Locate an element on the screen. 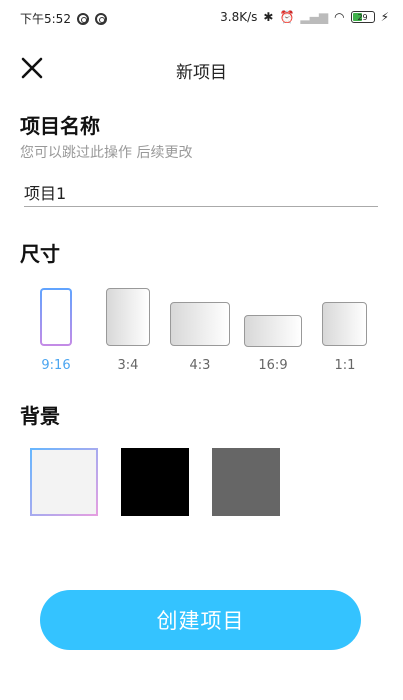 The width and height of the screenshot is (403, 700). signal-icon: ▂▄▆ is located at coordinates (314, 17).